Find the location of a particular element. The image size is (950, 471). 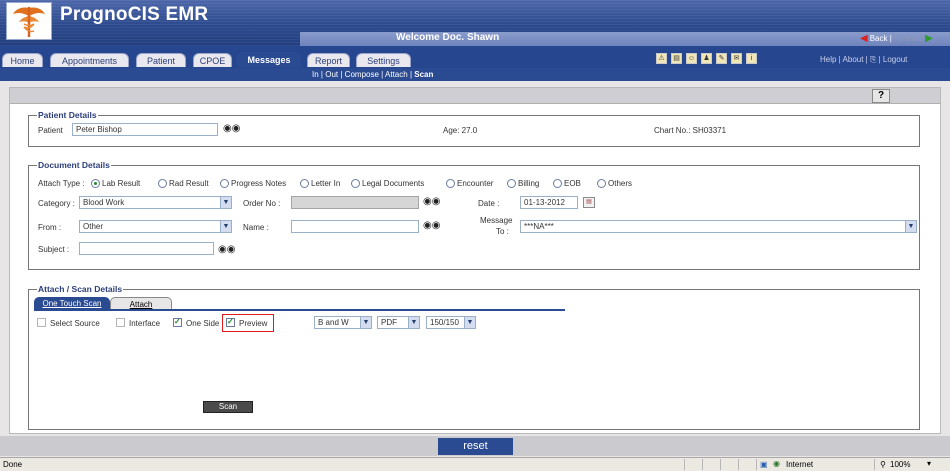

date-label: Date : is located at coordinates (489, 203).